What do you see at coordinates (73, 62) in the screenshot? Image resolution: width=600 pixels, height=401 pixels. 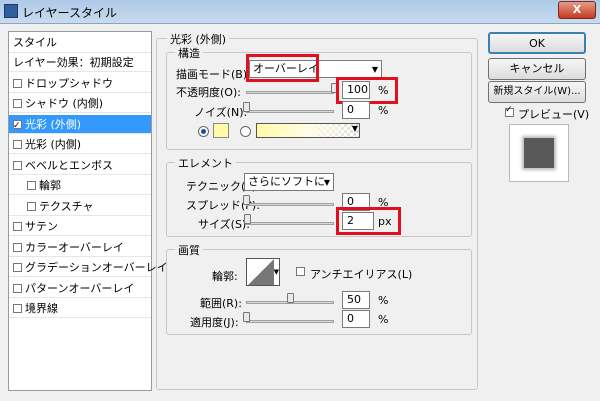 I see `style-list-item-label: レイヤー効果：初期設定` at bounding box center [73, 62].